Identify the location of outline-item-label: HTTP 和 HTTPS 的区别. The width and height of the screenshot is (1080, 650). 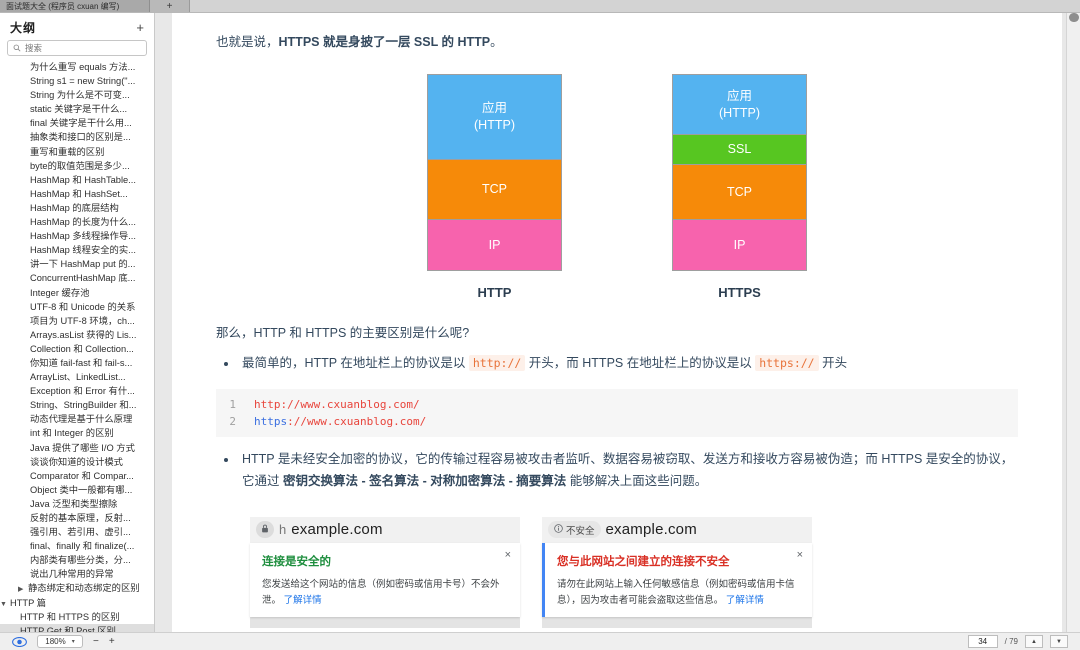
(70, 616).